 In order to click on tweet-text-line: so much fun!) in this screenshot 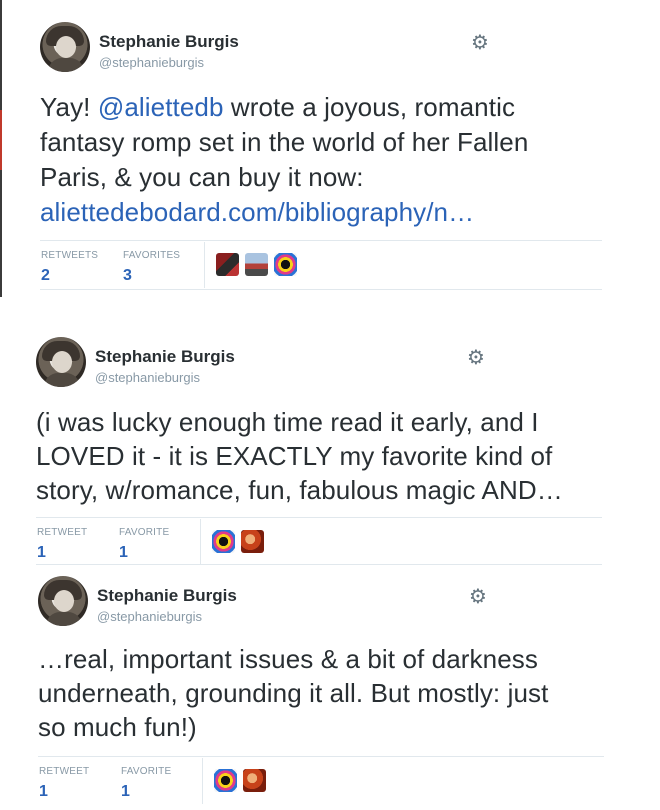, I will do `click(117, 727)`.